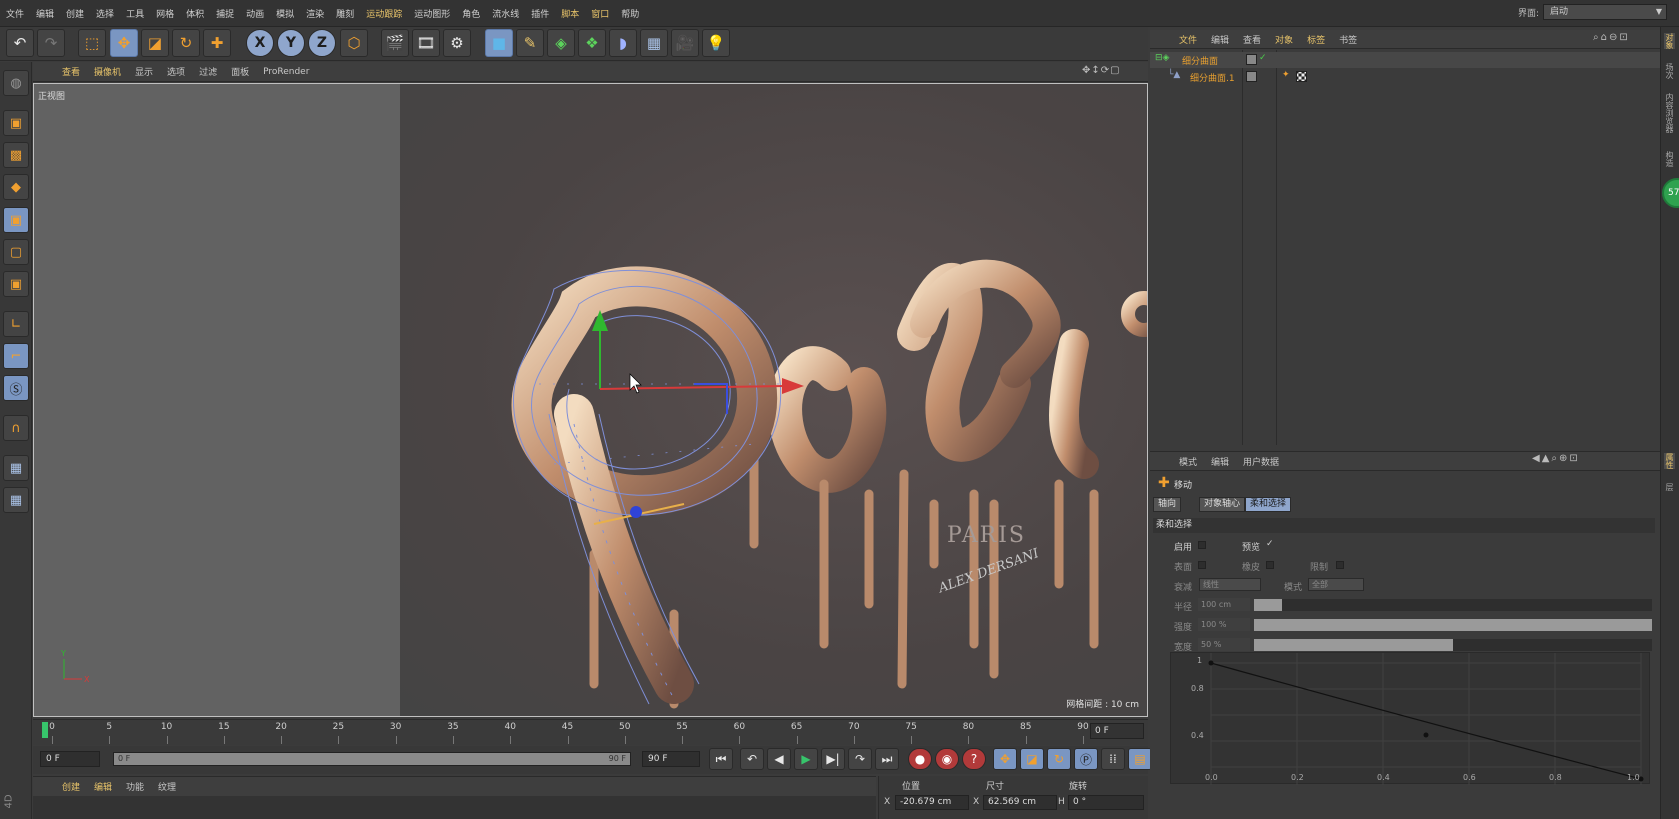 The image size is (1679, 819). Describe the element at coordinates (1224, 604) in the screenshot. I see `radius-value: 100 cm` at that location.